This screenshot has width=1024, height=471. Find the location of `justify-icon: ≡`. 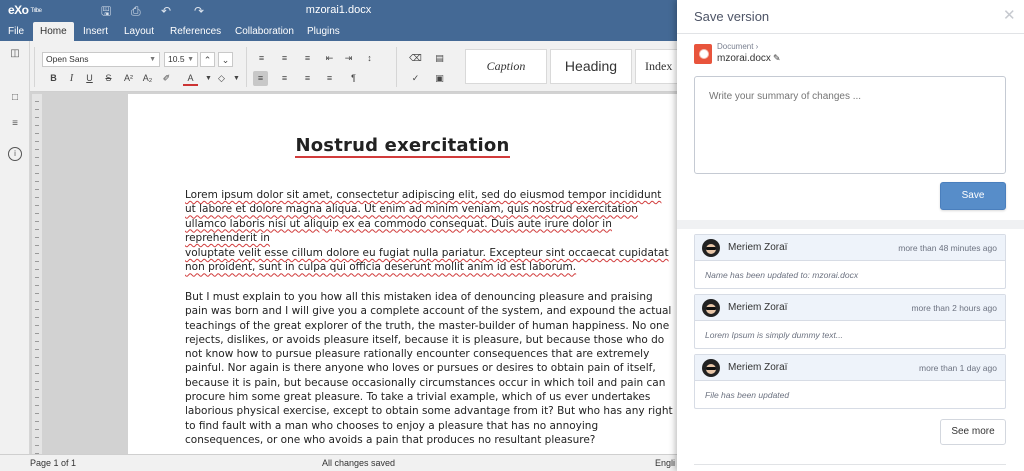

justify-icon: ≡ is located at coordinates (329, 78).